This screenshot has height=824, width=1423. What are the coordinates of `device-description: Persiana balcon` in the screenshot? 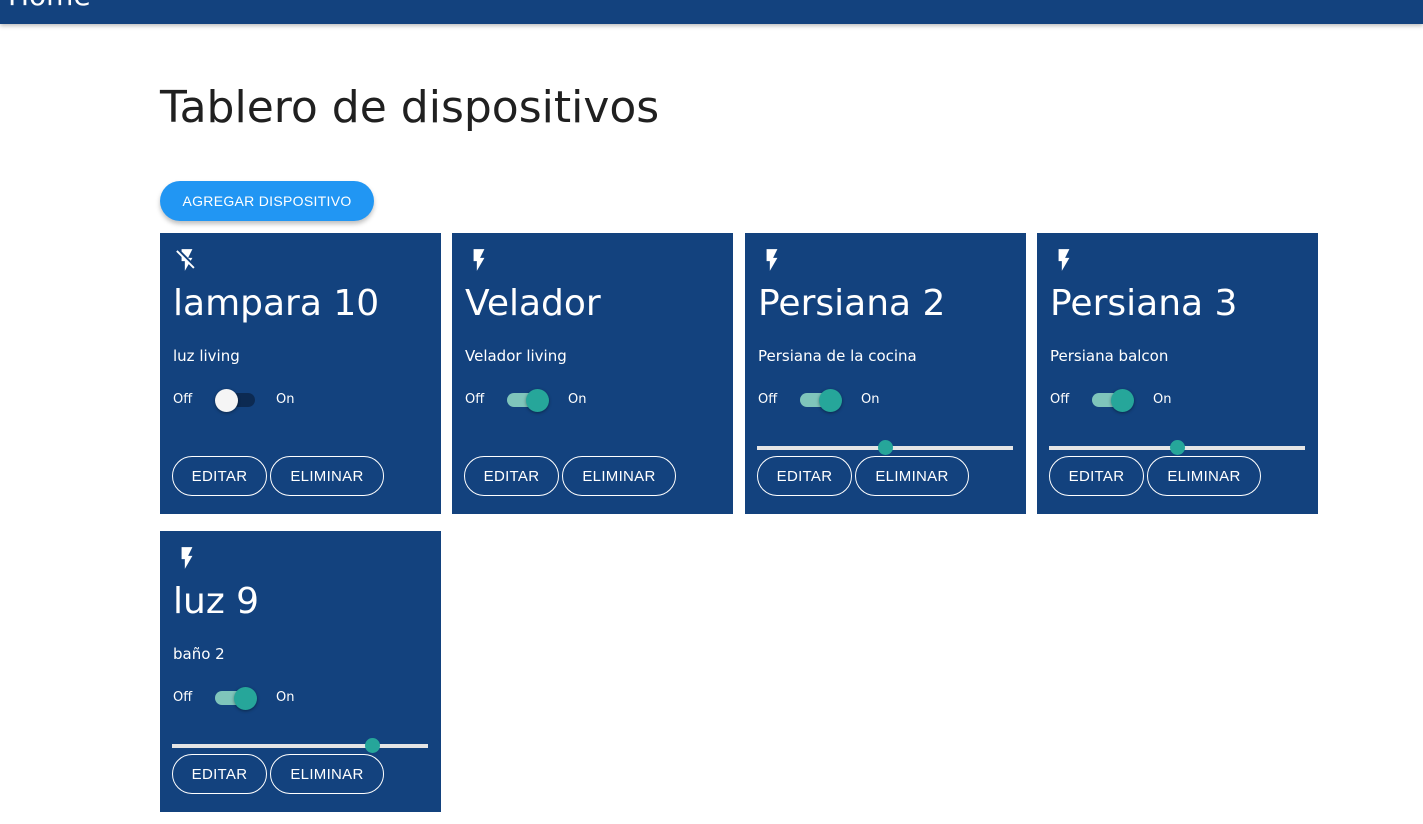 It's located at (1109, 356).